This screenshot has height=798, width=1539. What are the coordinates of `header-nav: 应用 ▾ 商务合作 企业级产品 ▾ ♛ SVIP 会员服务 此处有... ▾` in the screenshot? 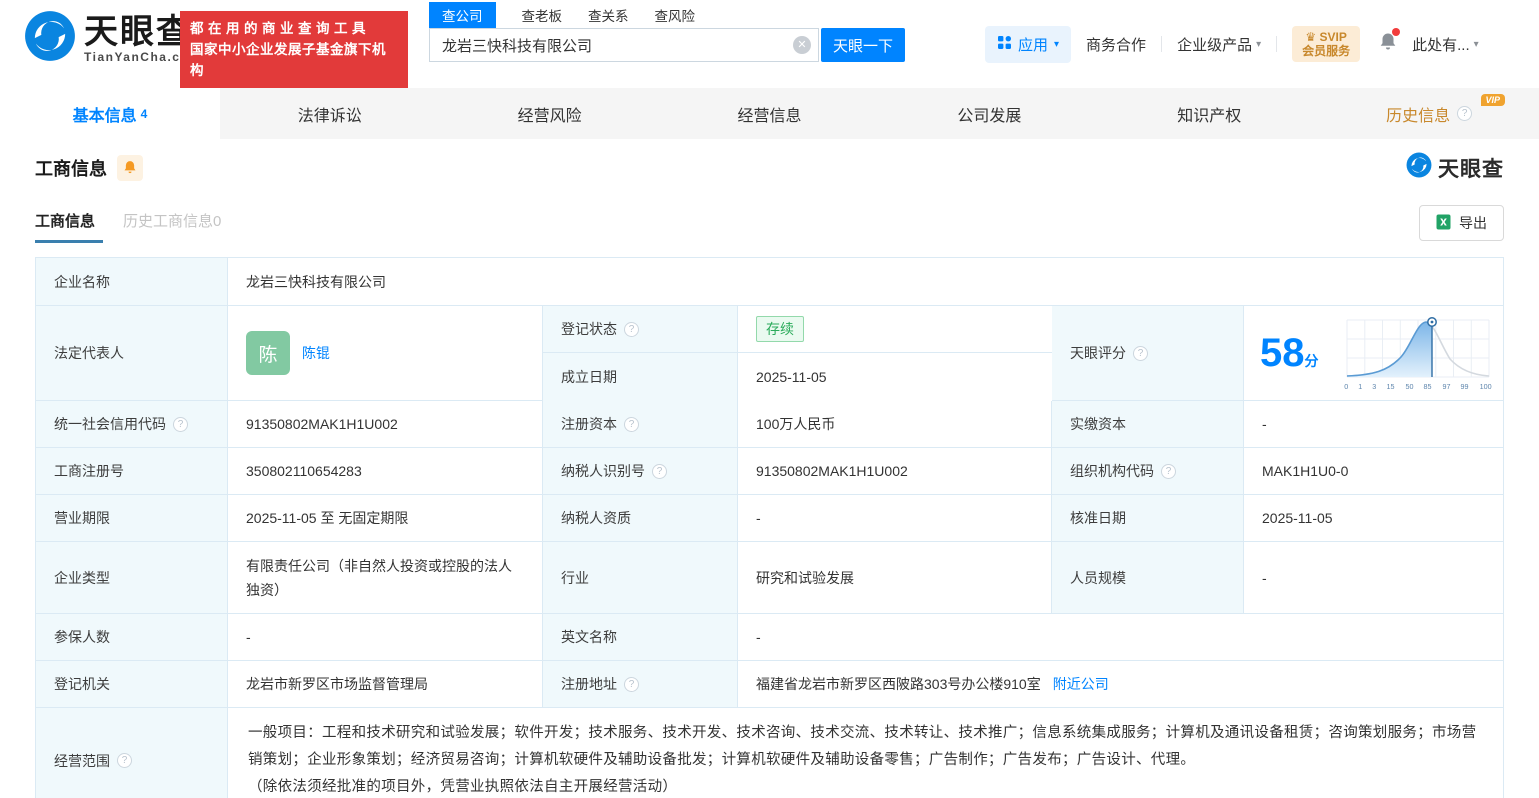 It's located at (1232, 44).